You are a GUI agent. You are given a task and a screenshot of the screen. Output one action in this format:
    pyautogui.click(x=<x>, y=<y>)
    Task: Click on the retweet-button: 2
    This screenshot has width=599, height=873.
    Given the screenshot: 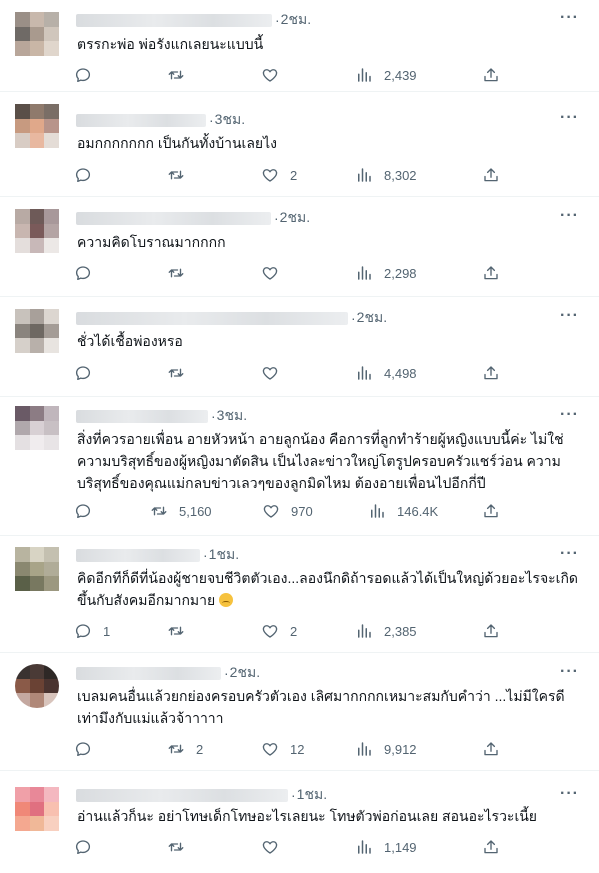 What is the action you would take?
    pyautogui.click(x=185, y=749)
    